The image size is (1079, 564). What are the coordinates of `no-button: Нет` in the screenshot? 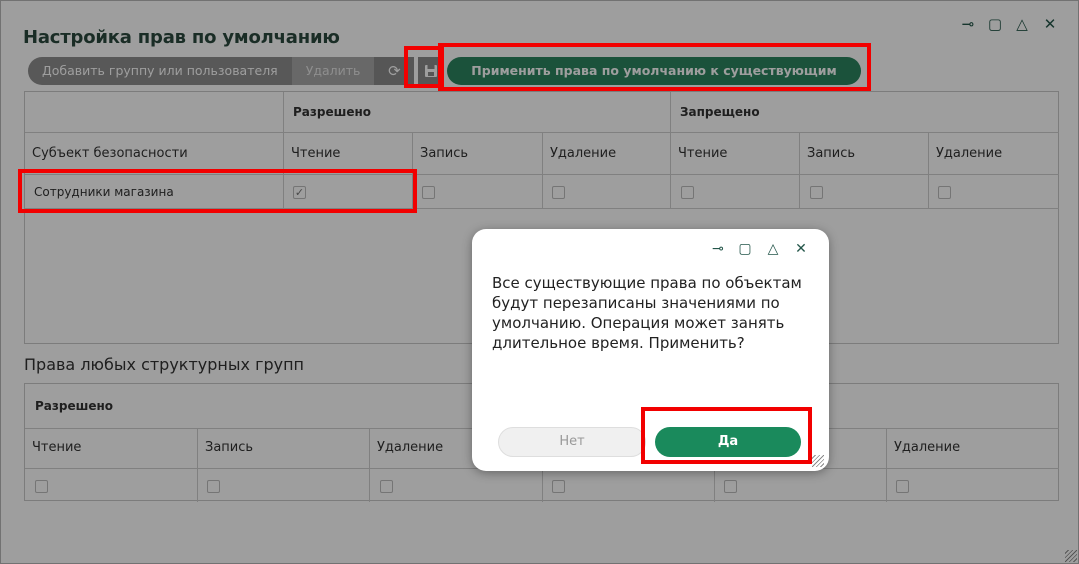 It's located at (572, 442).